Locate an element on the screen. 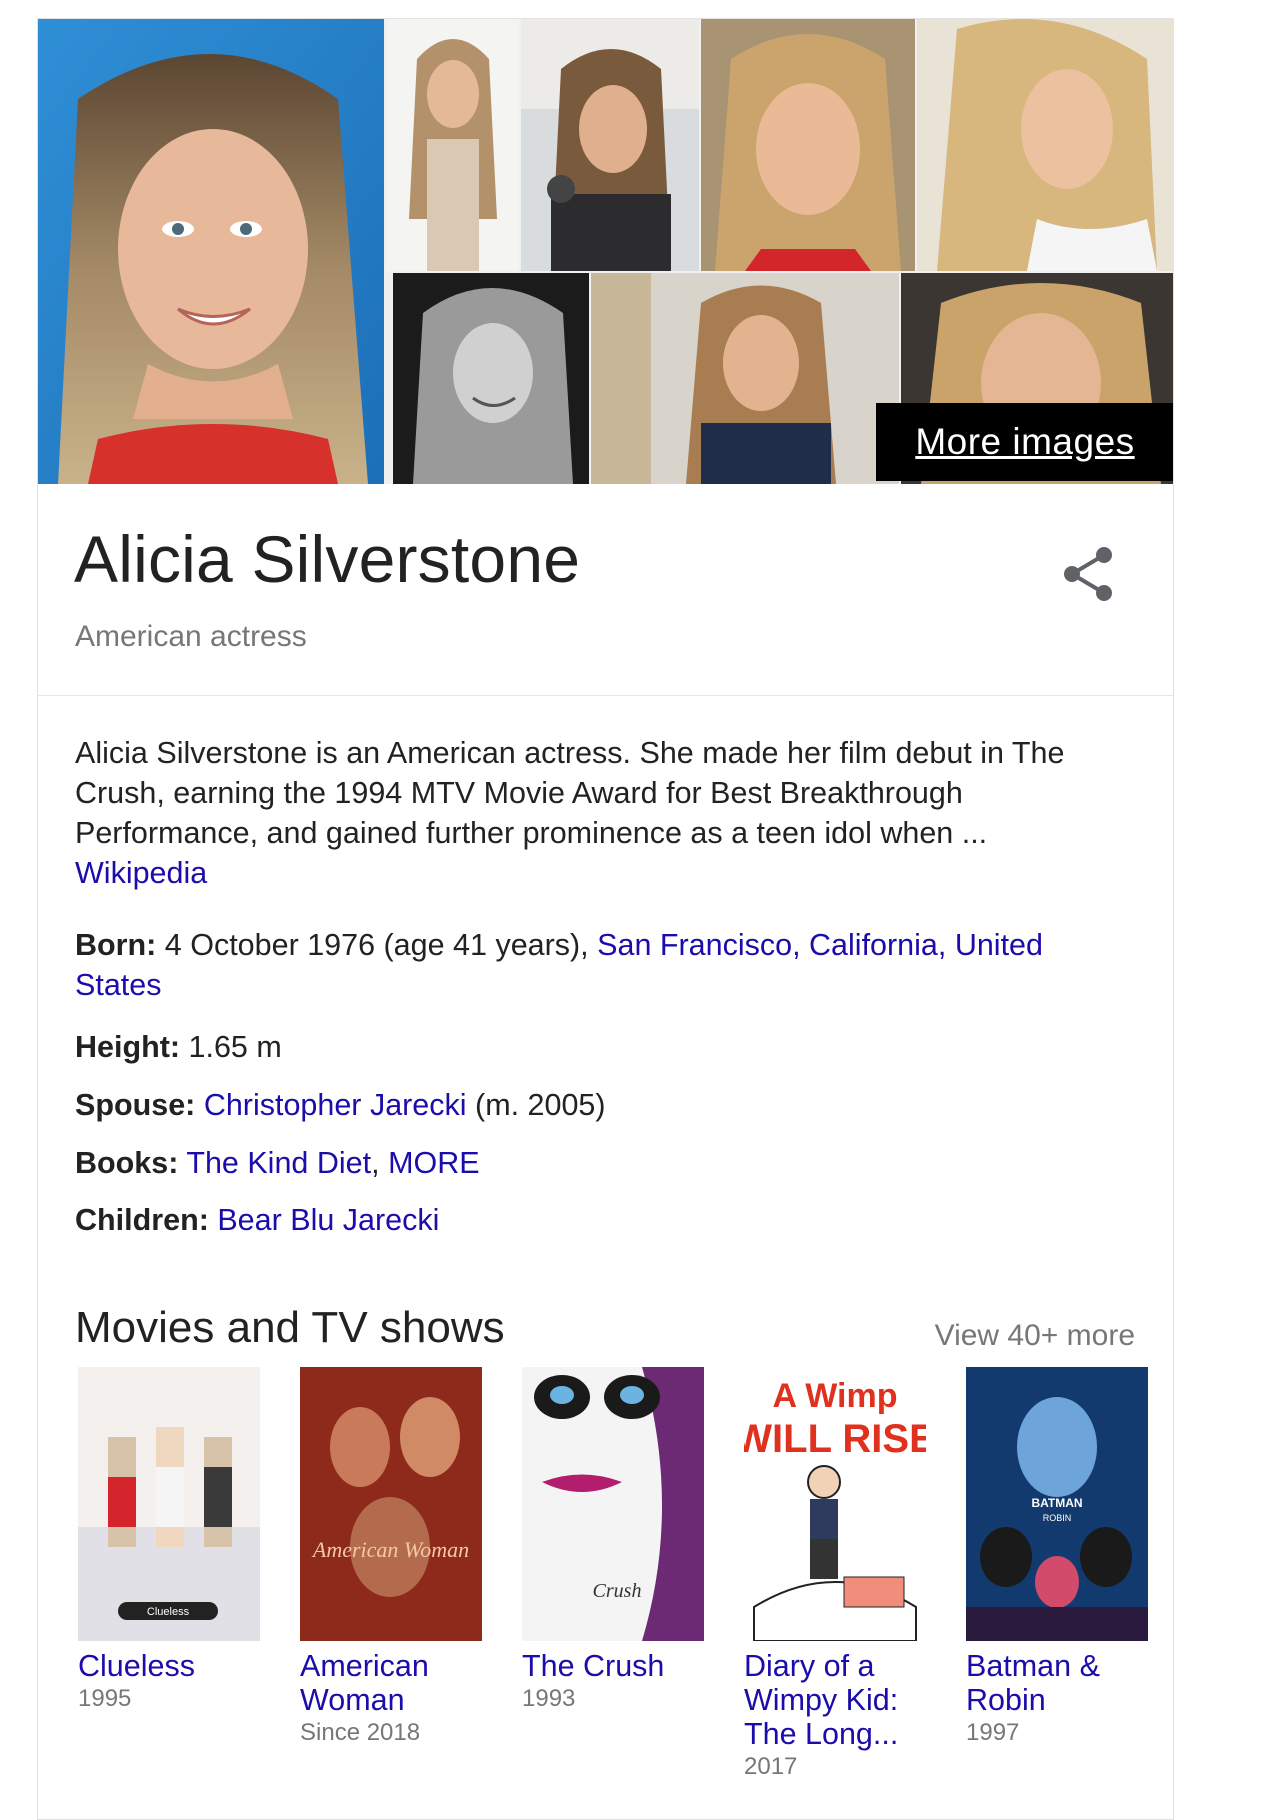 This screenshot has width=1268, height=1820. fact-label: Born: is located at coordinates (116, 945).